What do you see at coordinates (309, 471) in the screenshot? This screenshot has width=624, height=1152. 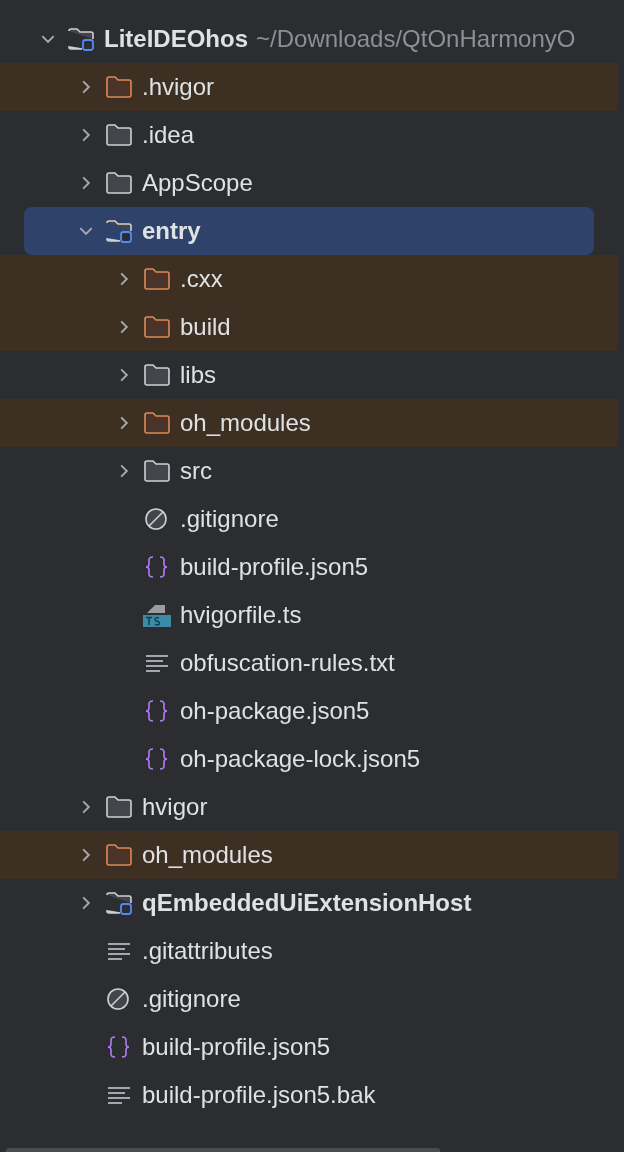 I see `tree-item: src` at bounding box center [309, 471].